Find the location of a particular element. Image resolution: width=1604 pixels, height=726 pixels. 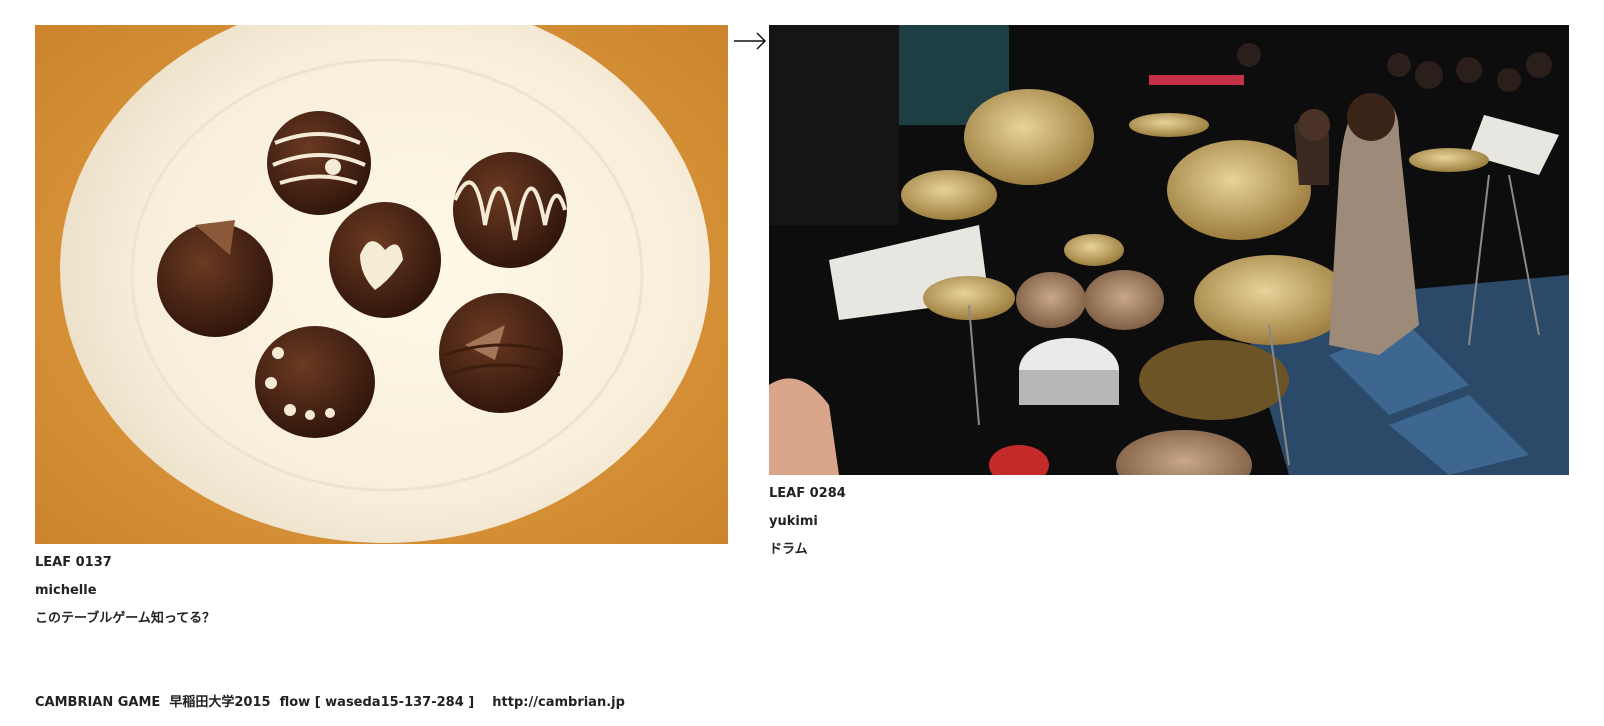

leaf-comment: このテーブルゲーム知ってる？ is located at coordinates (125, 618).